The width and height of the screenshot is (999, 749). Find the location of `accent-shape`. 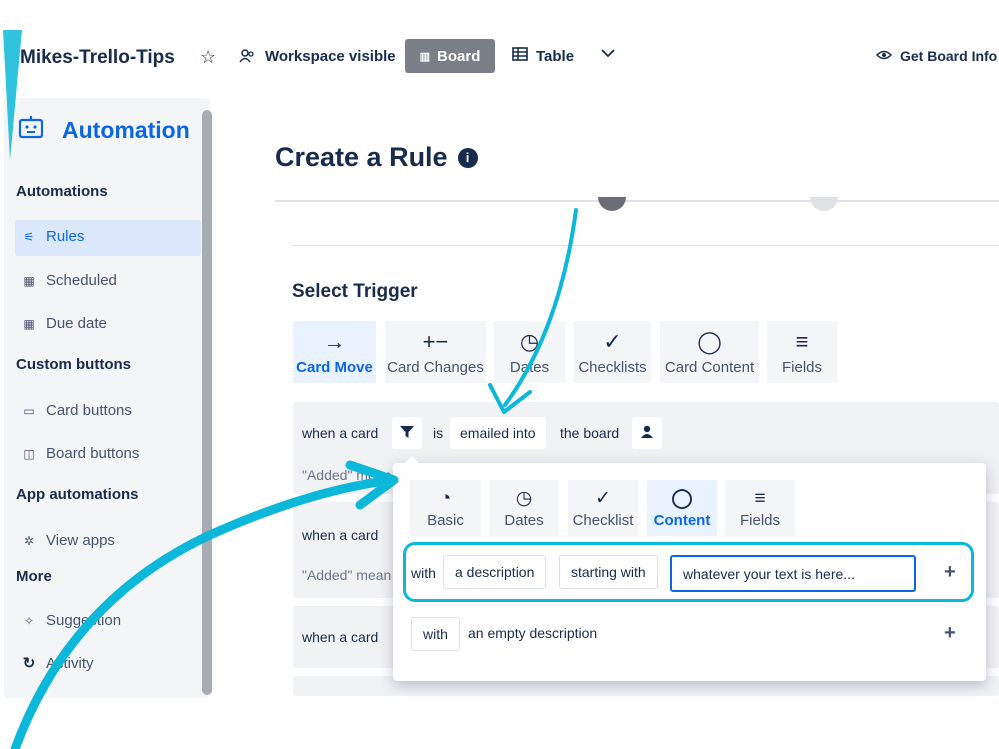

accent-shape is located at coordinates (12, 95).